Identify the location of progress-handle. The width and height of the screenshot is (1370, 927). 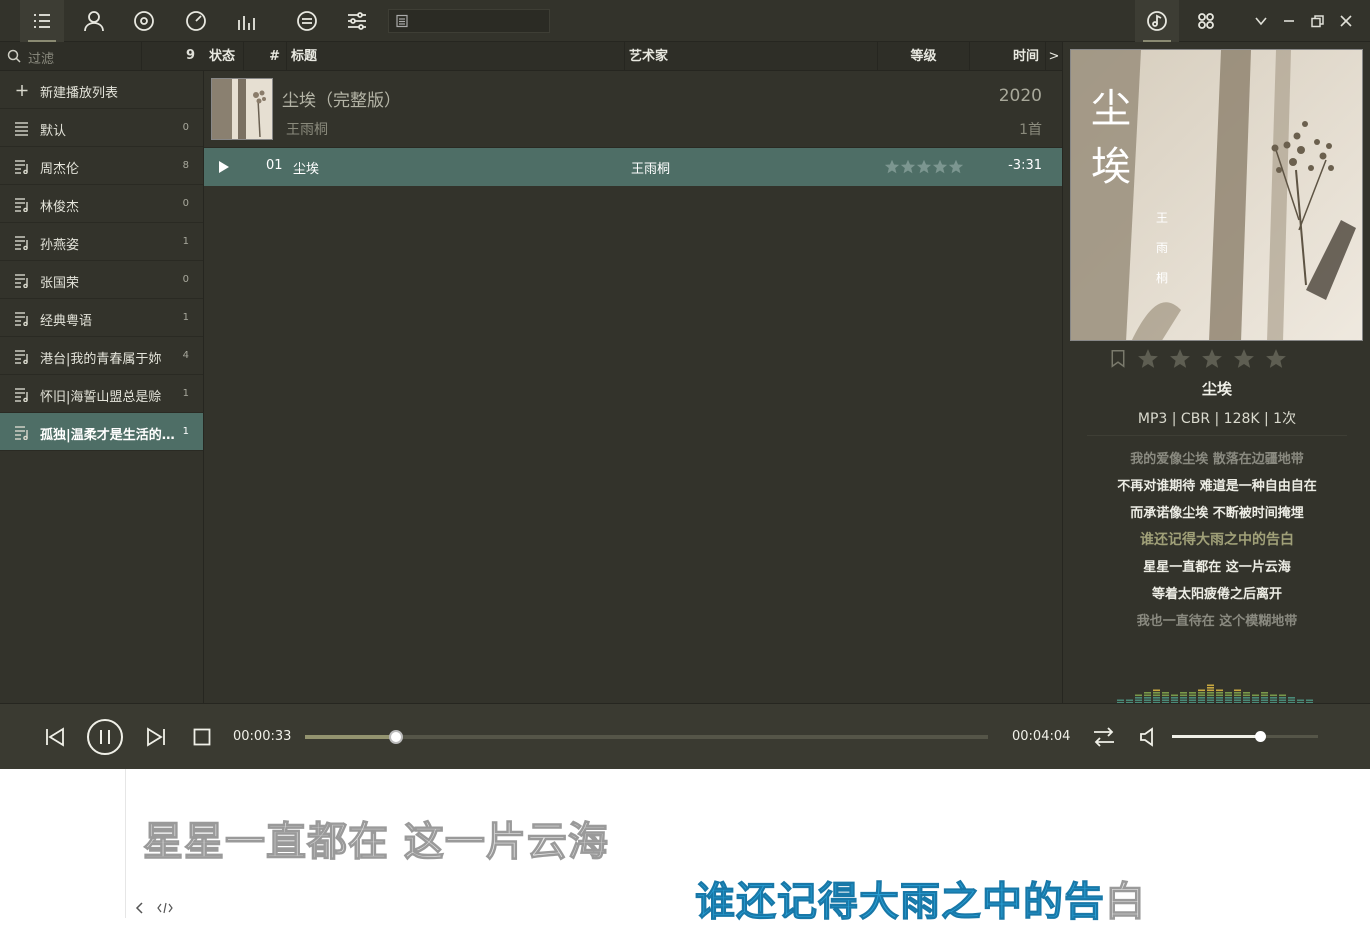
(395, 737).